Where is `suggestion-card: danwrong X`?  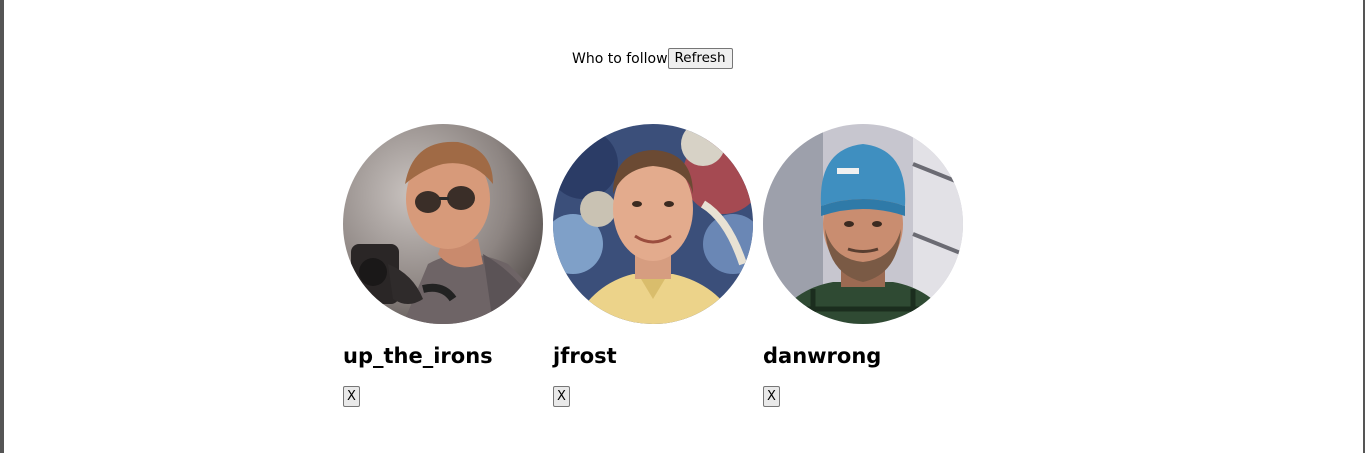
suggestion-card: danwrong X is located at coordinates (863, 265).